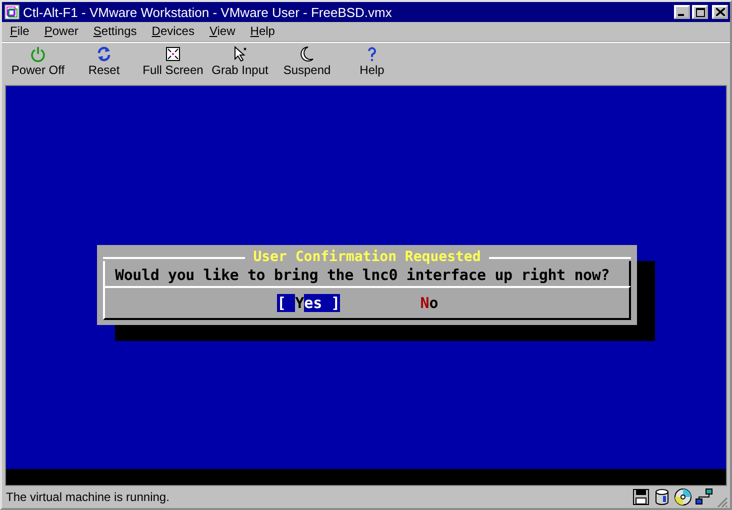  I want to click on menu-item: View, so click(221, 31).